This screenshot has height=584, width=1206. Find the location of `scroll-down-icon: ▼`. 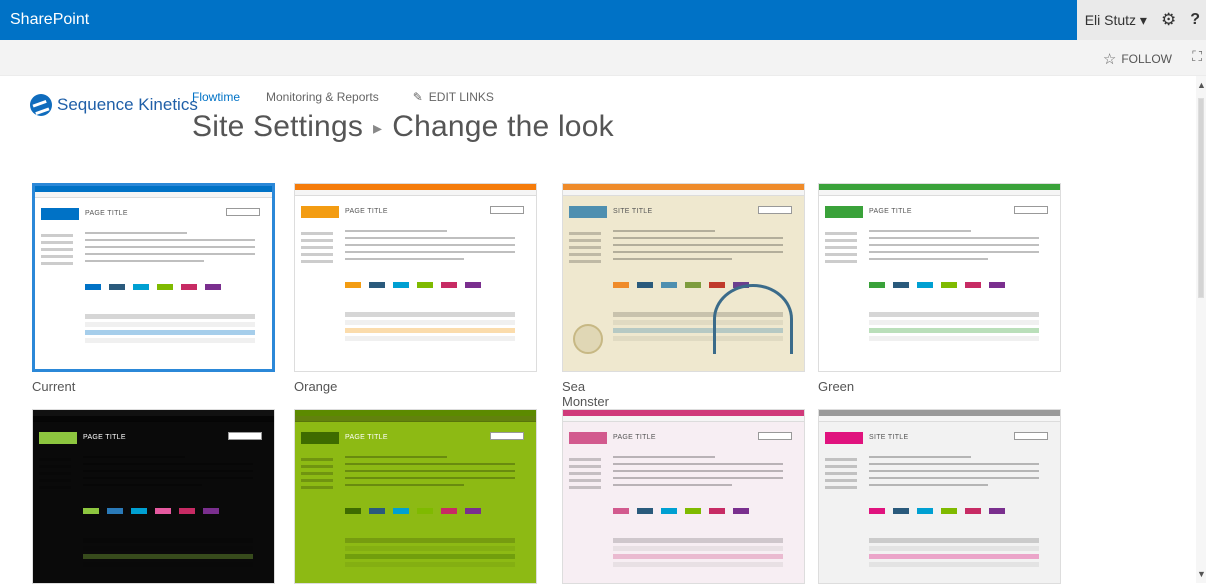

scroll-down-icon: ▼ is located at coordinates (1201, 574).